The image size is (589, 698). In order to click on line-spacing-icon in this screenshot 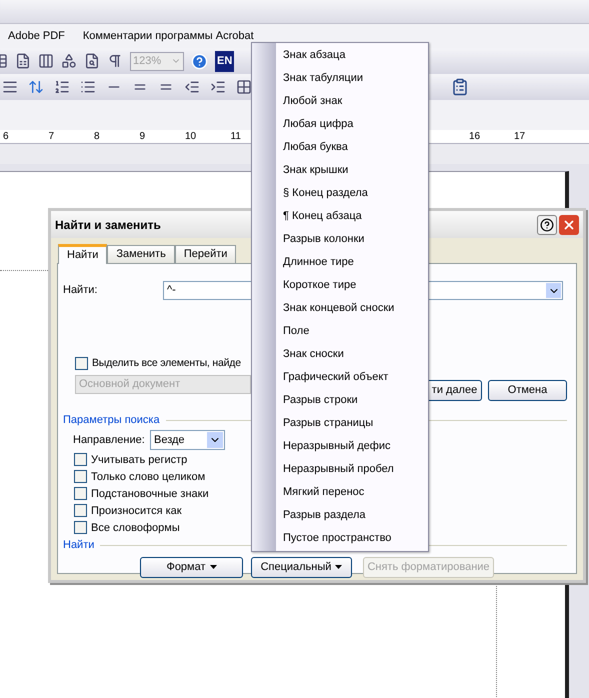, I will do `click(36, 87)`.